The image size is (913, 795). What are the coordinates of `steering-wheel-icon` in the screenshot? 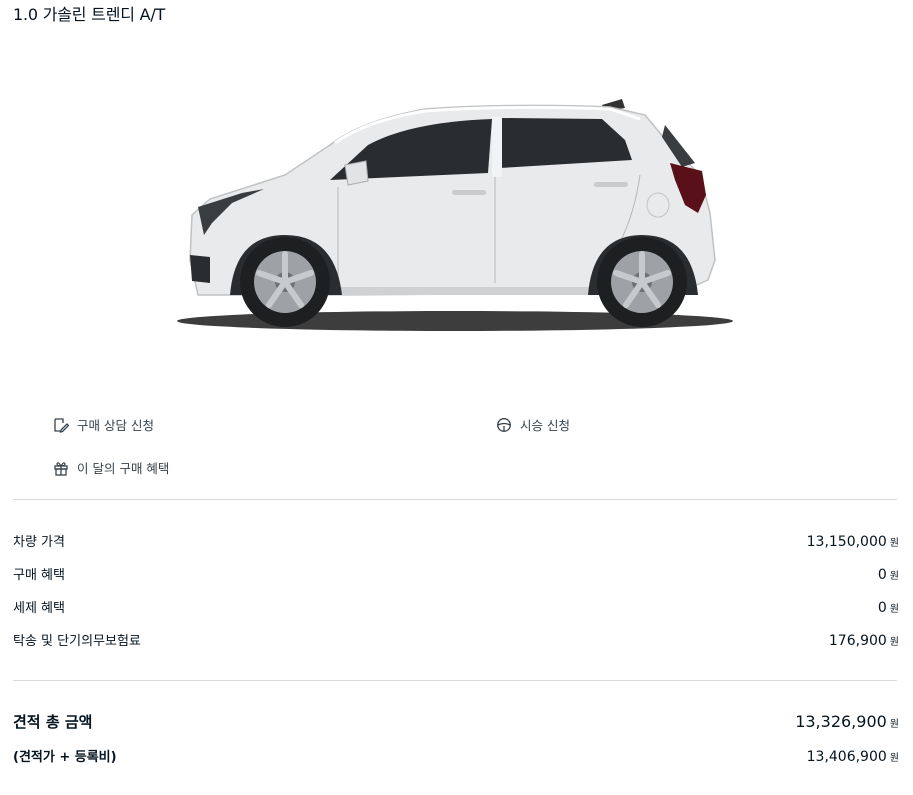 It's located at (504, 425).